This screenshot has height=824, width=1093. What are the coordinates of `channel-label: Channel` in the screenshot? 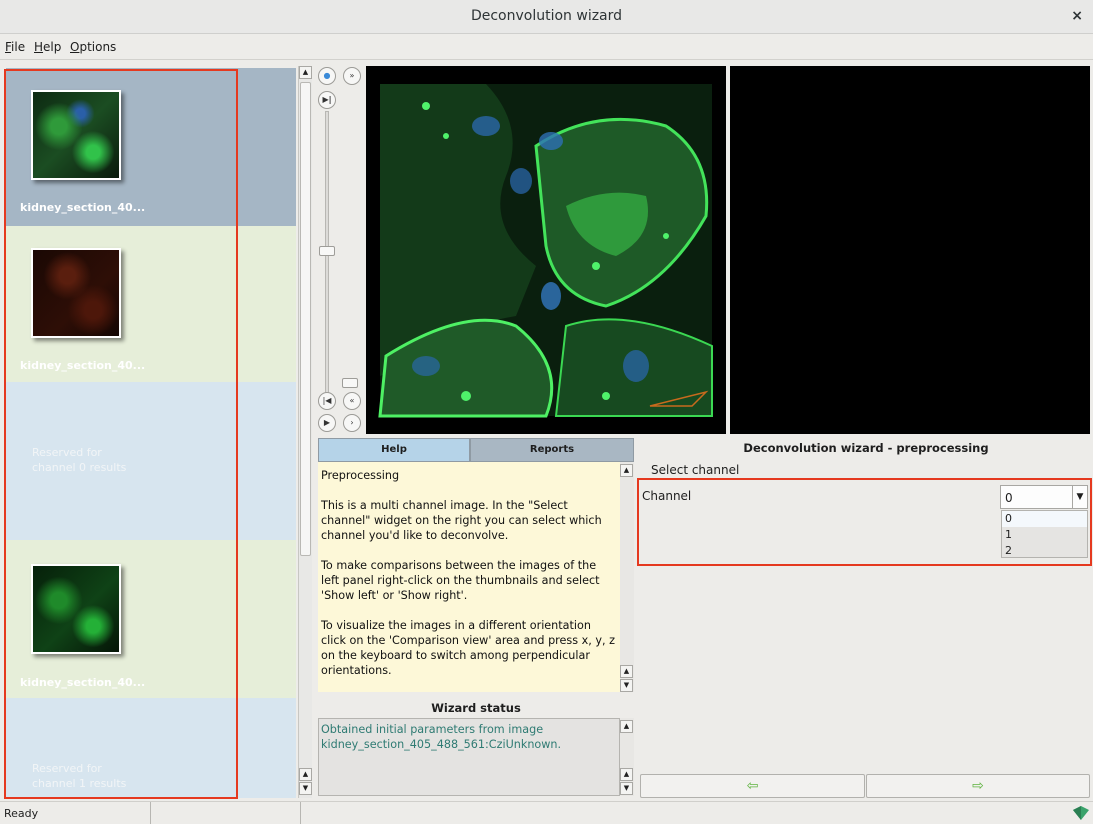 It's located at (667, 496).